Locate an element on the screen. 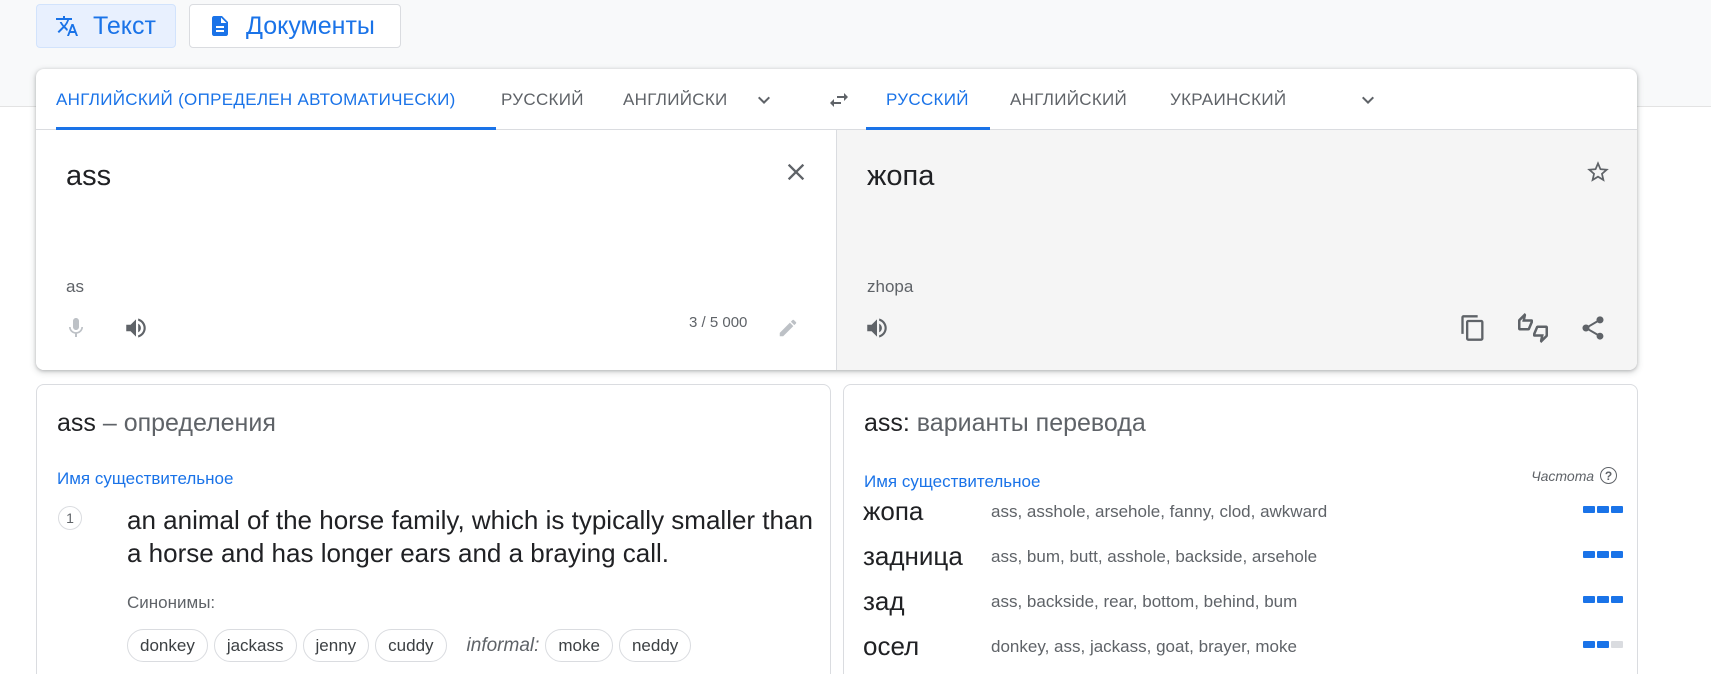 The height and width of the screenshot is (674, 1711). source-transliteration: as is located at coordinates (75, 286).